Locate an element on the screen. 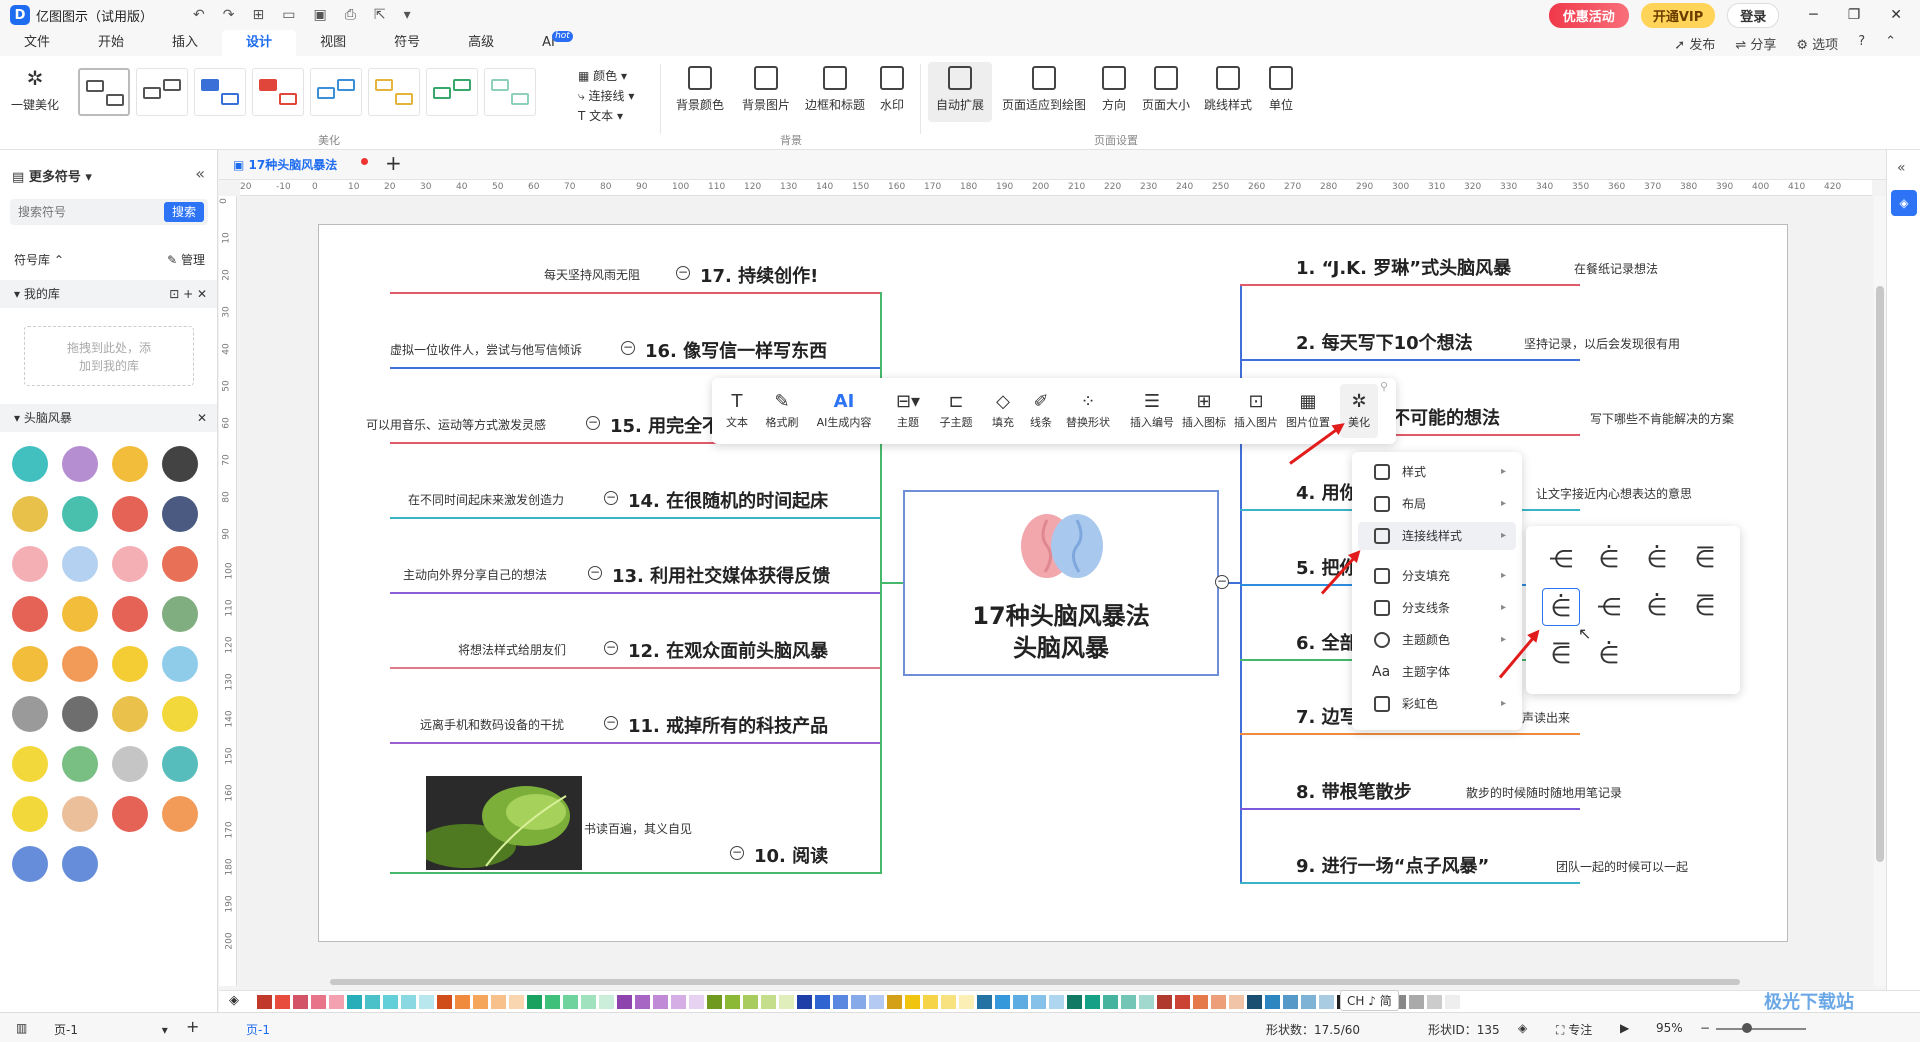 This screenshot has width=1920, height=1042. left-topic-14: 14. 在很随机的时间起床 is located at coordinates (728, 500).